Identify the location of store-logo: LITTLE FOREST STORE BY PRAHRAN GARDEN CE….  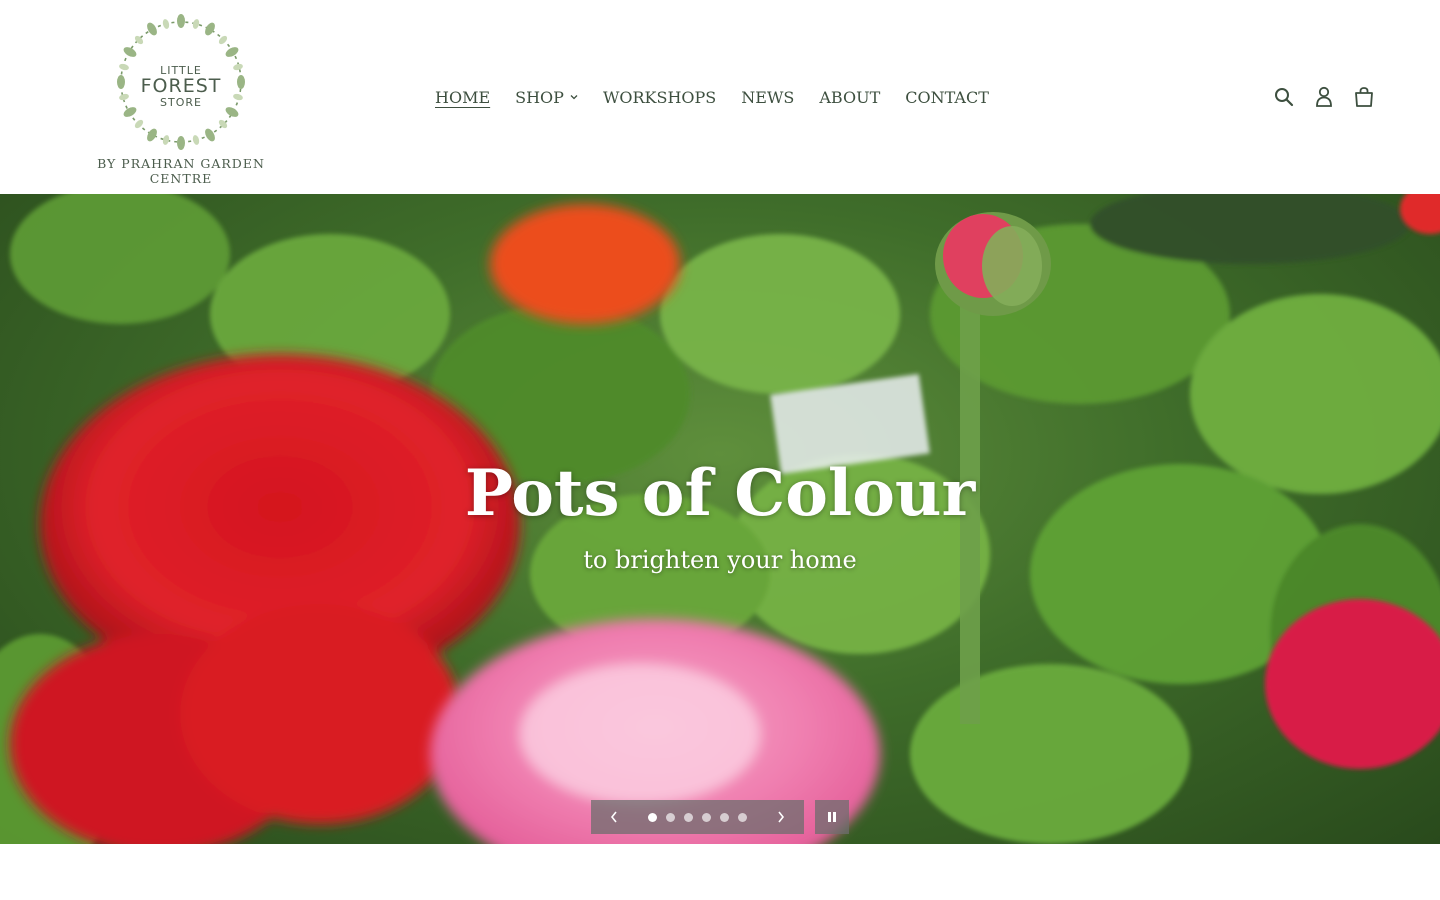
(181, 100).